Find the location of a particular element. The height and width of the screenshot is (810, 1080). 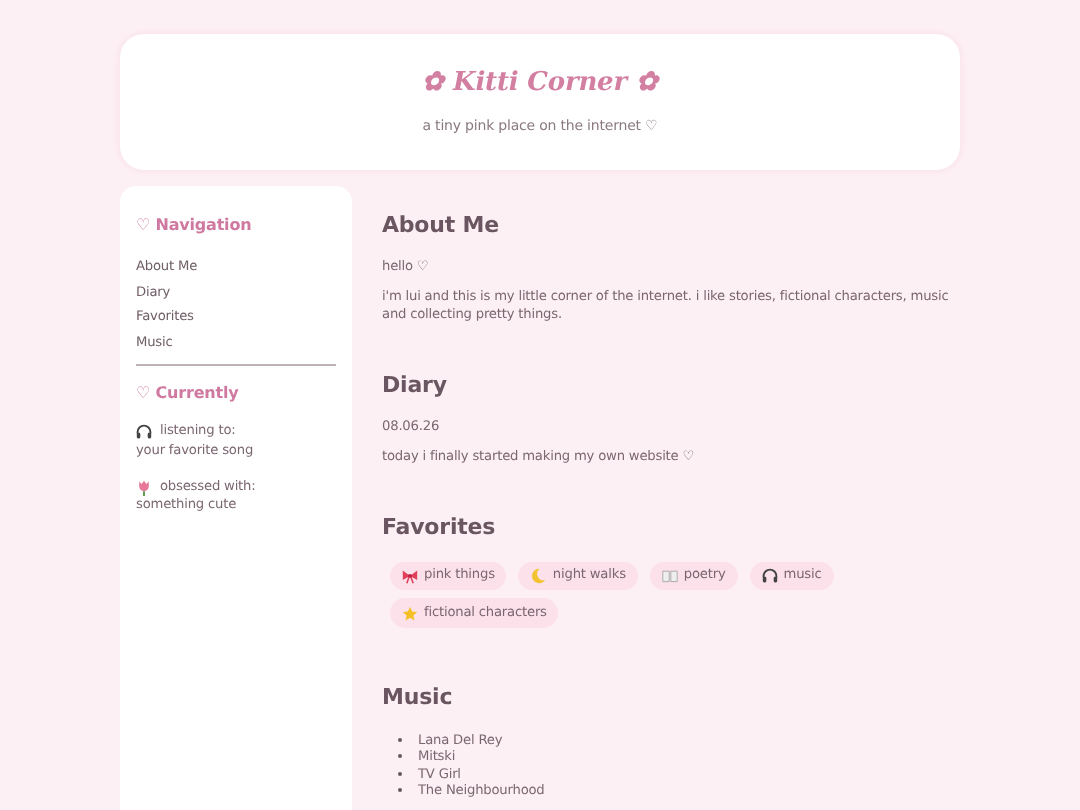

site-title: ✿ Kitti Corner ✿ is located at coordinates (540, 83).